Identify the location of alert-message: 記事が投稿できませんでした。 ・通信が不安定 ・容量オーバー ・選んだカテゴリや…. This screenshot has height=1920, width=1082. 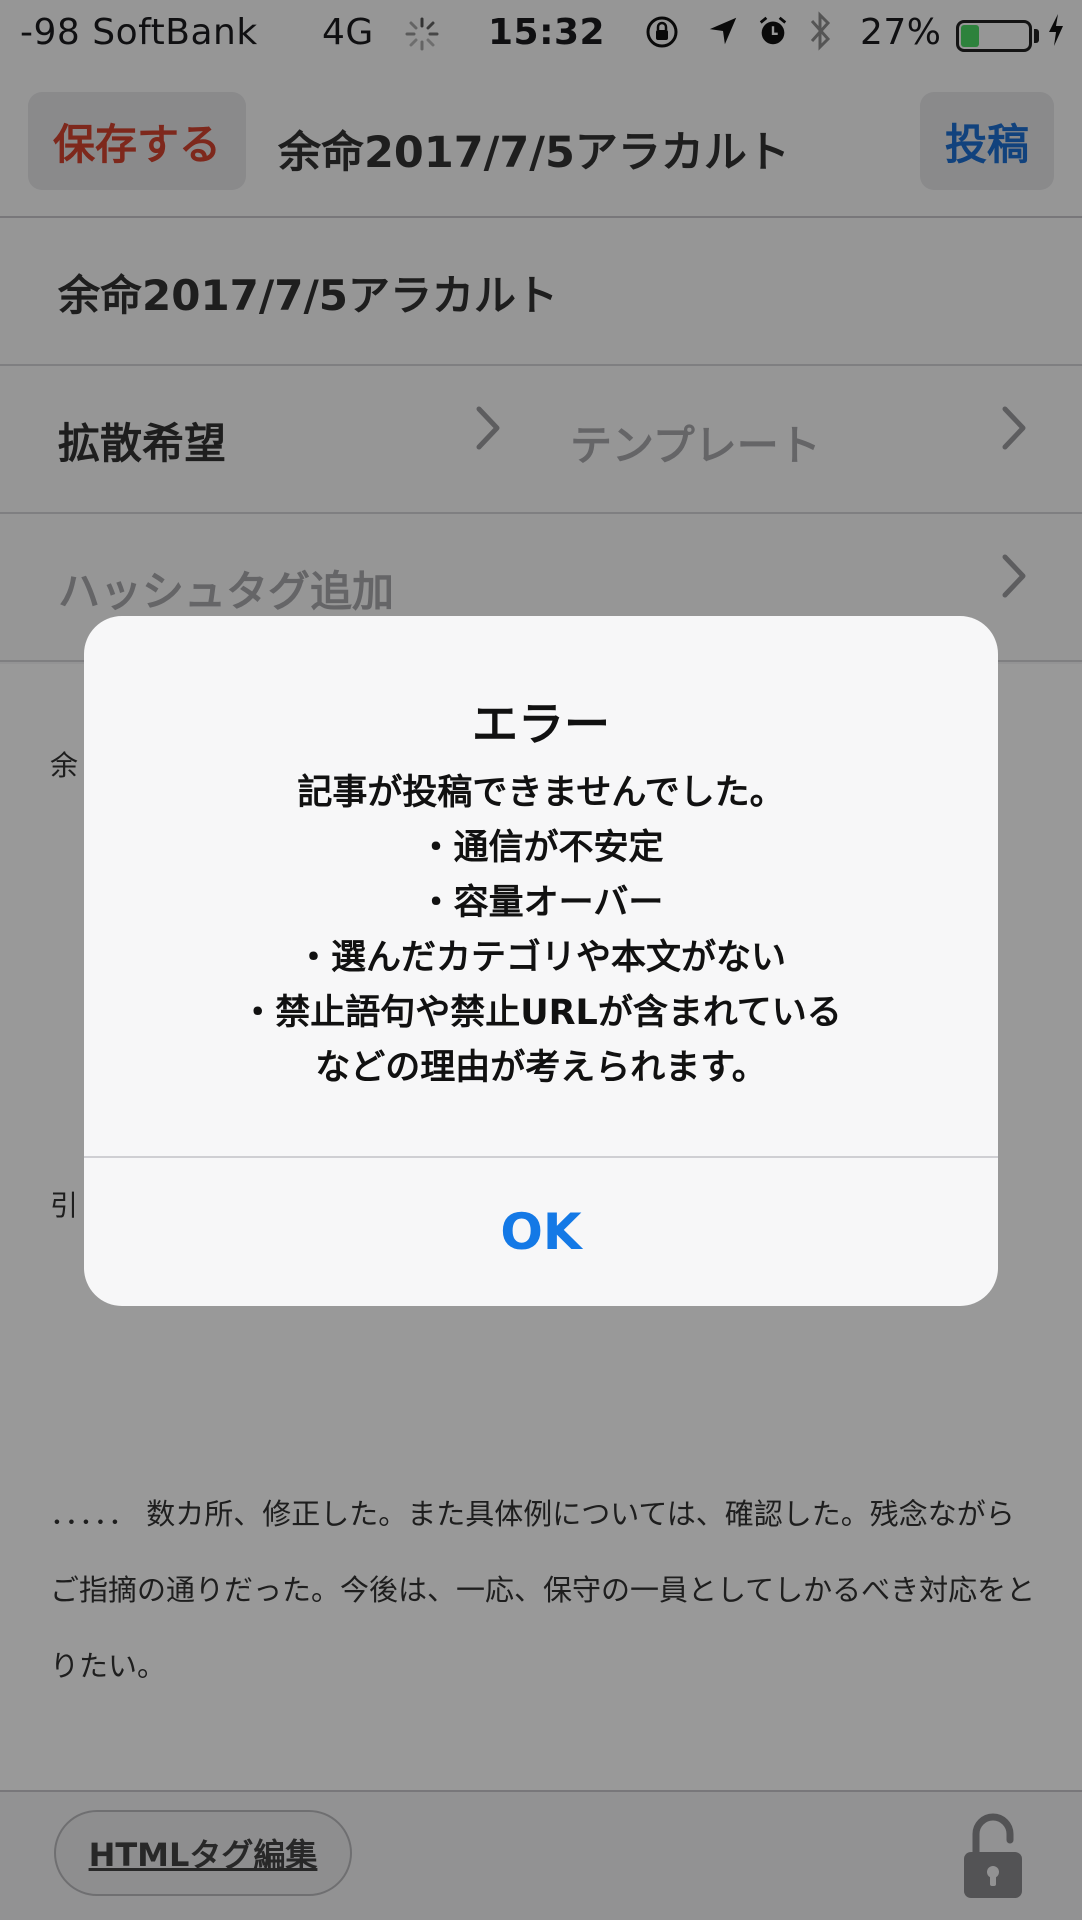
(541, 931).